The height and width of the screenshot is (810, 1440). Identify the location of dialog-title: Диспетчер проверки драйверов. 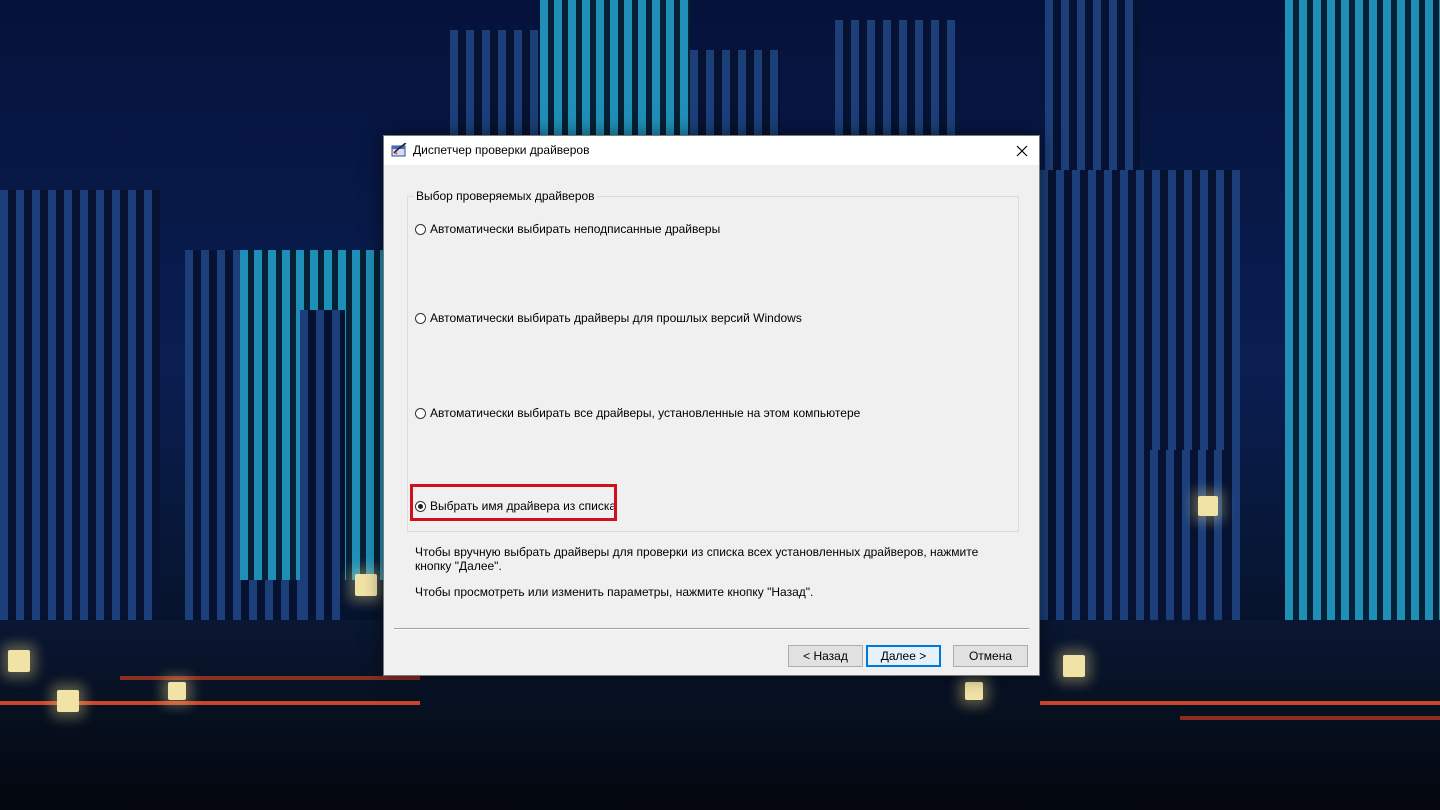
(501, 150).